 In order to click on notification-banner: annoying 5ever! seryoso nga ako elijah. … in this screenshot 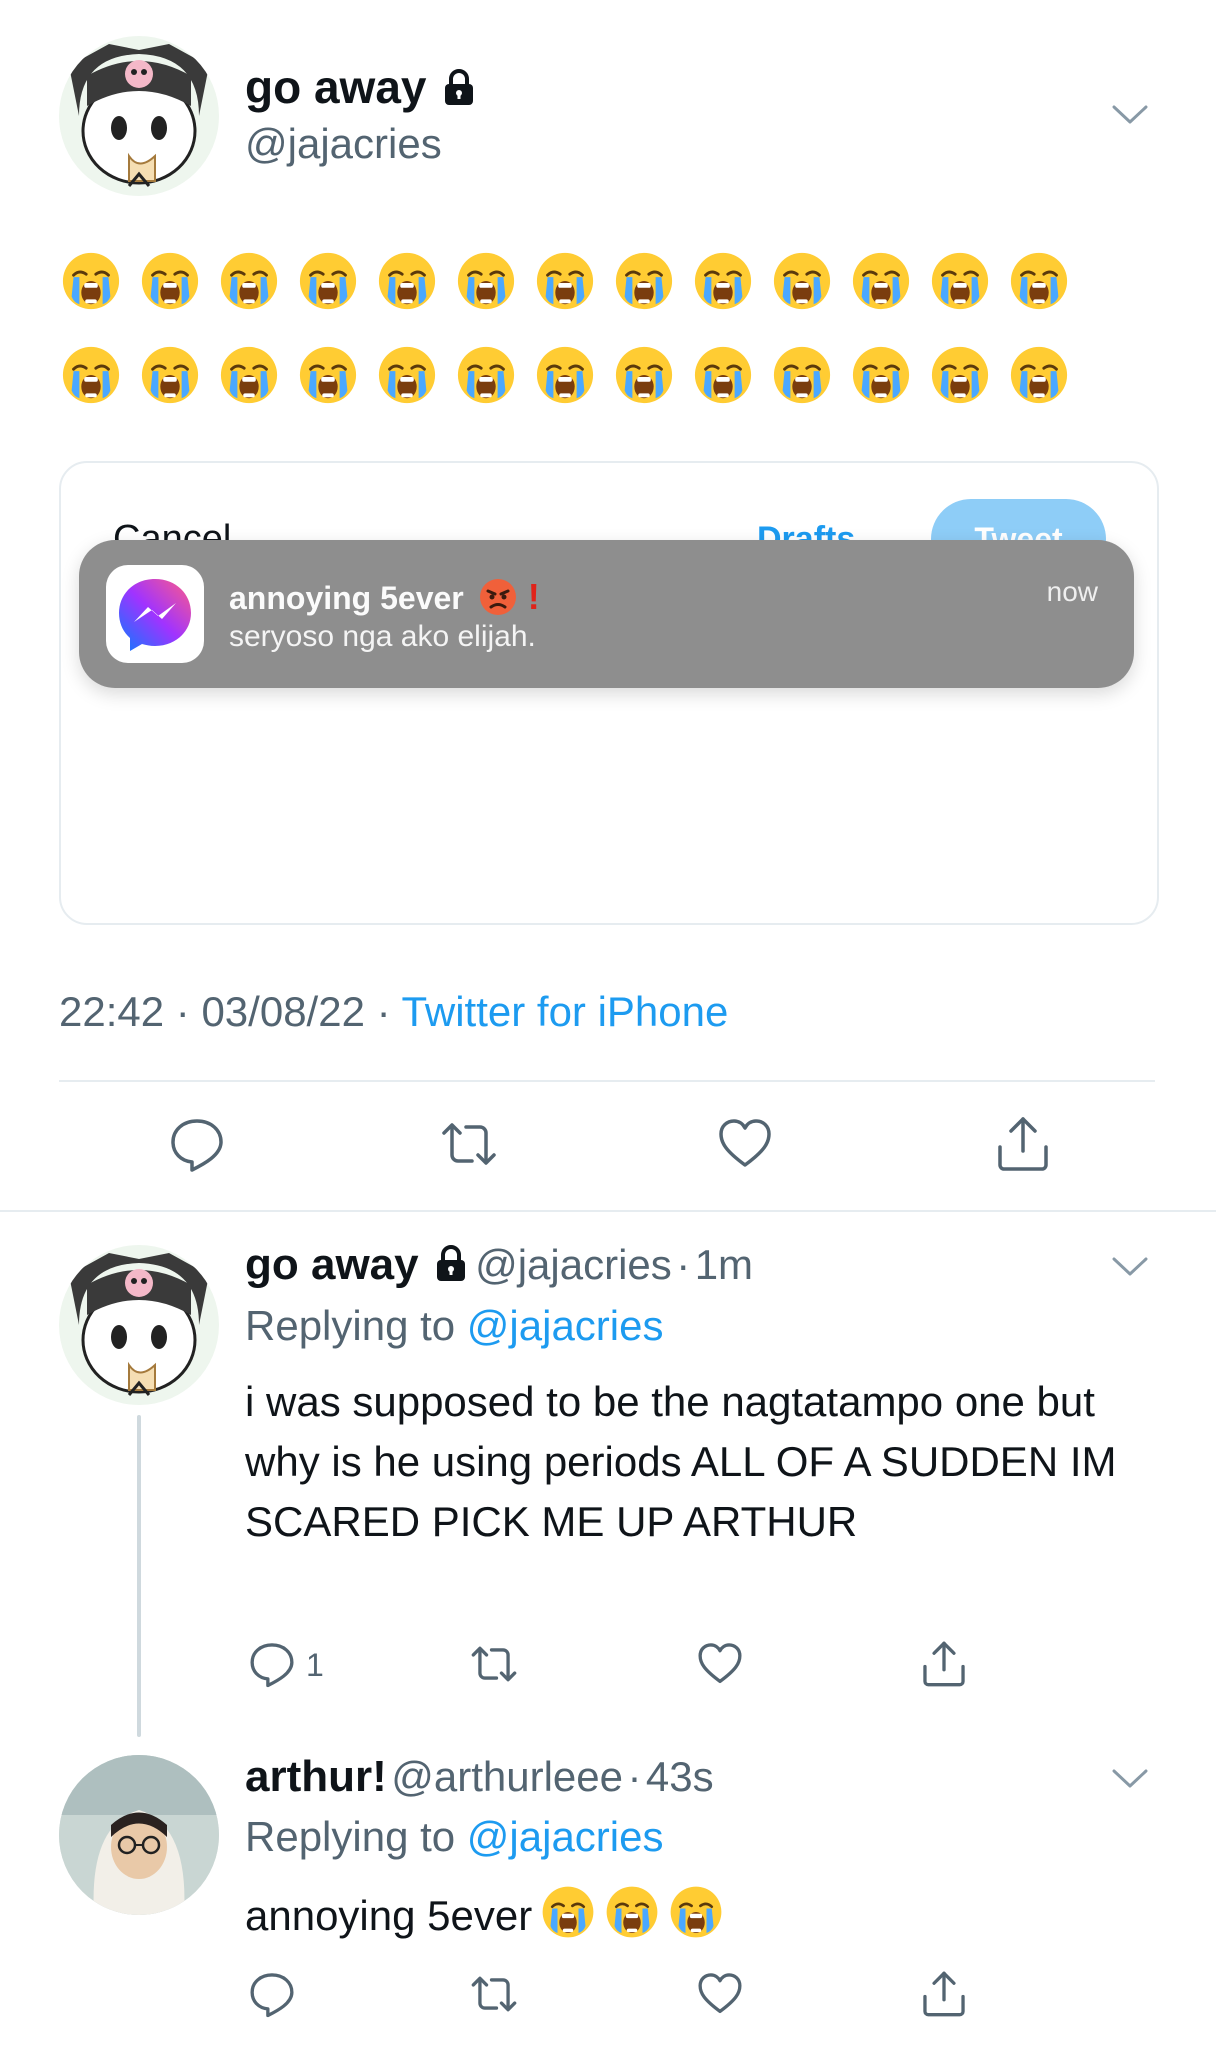, I will do `click(606, 614)`.